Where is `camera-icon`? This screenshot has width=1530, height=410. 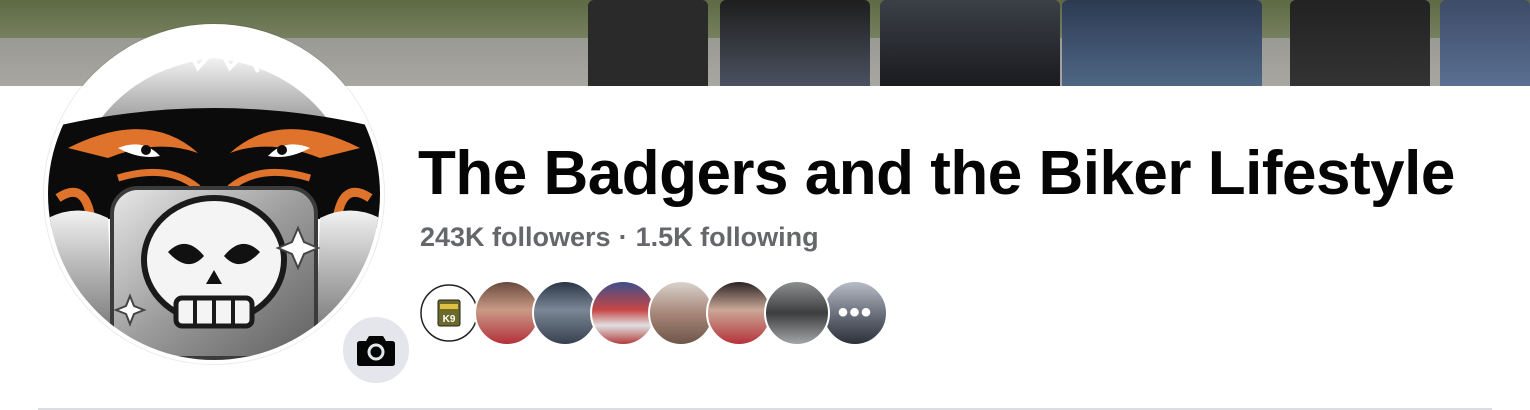 camera-icon is located at coordinates (376, 351).